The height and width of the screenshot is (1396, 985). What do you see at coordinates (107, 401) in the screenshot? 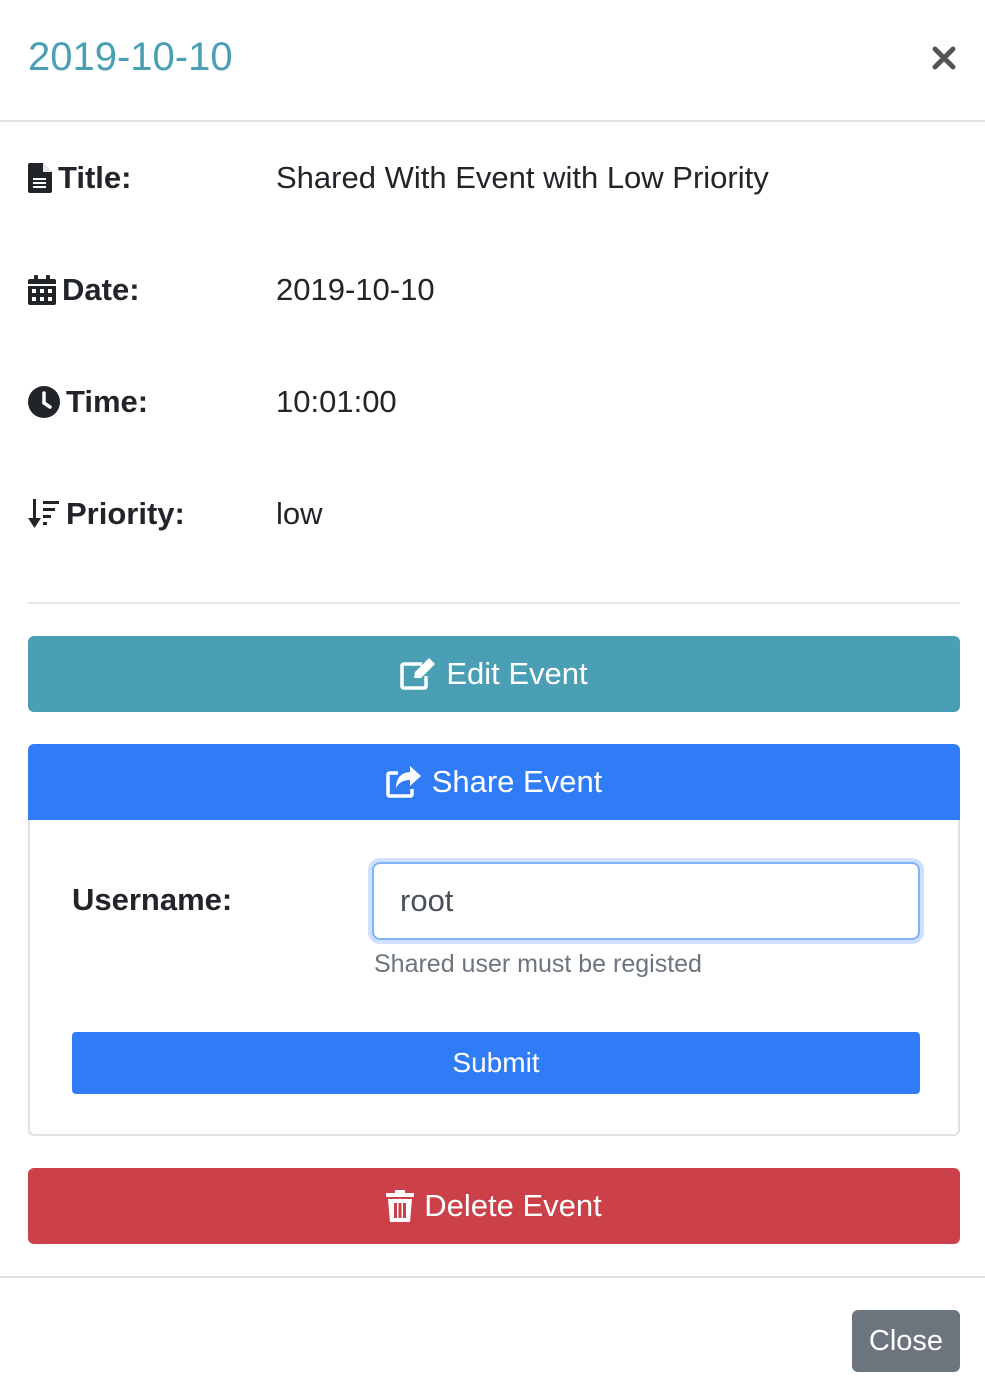
I see `time-label: Time:` at bounding box center [107, 401].